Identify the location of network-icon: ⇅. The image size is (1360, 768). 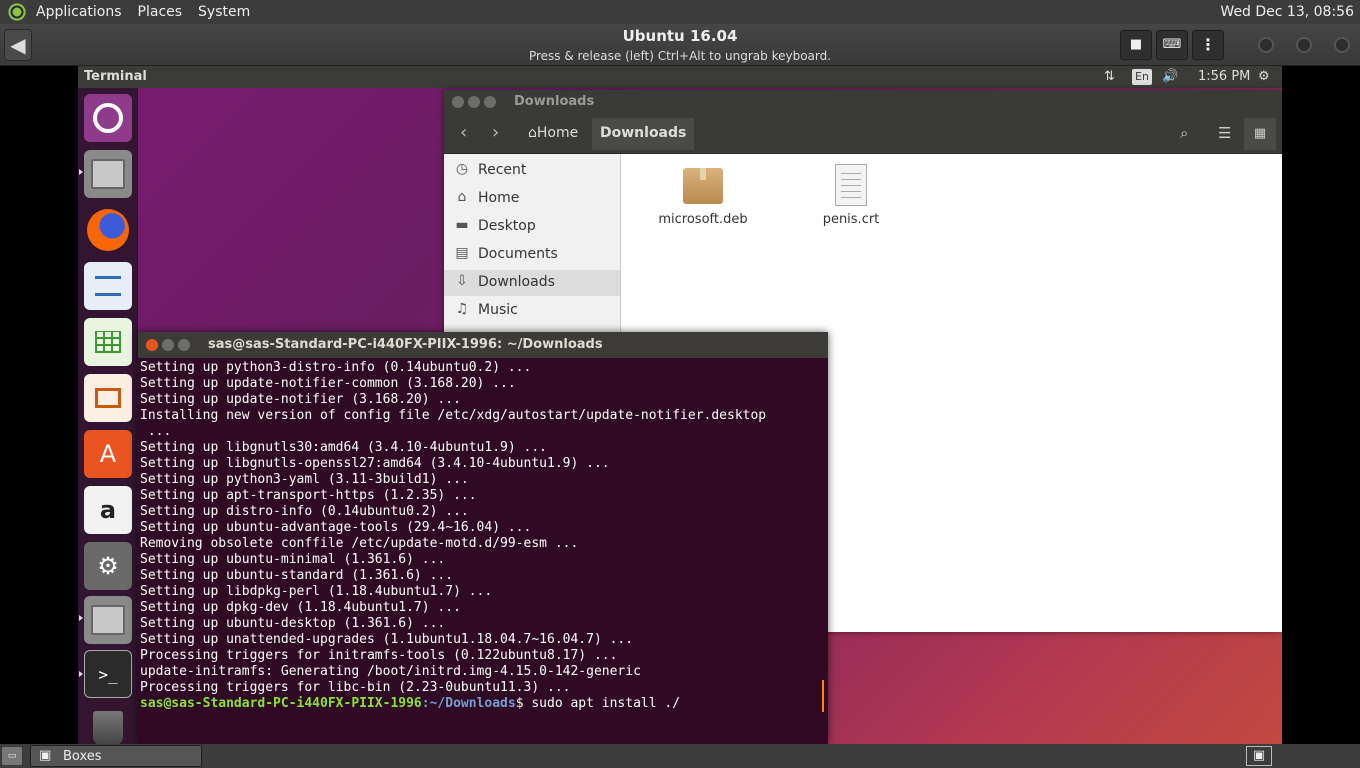
(1109, 76).